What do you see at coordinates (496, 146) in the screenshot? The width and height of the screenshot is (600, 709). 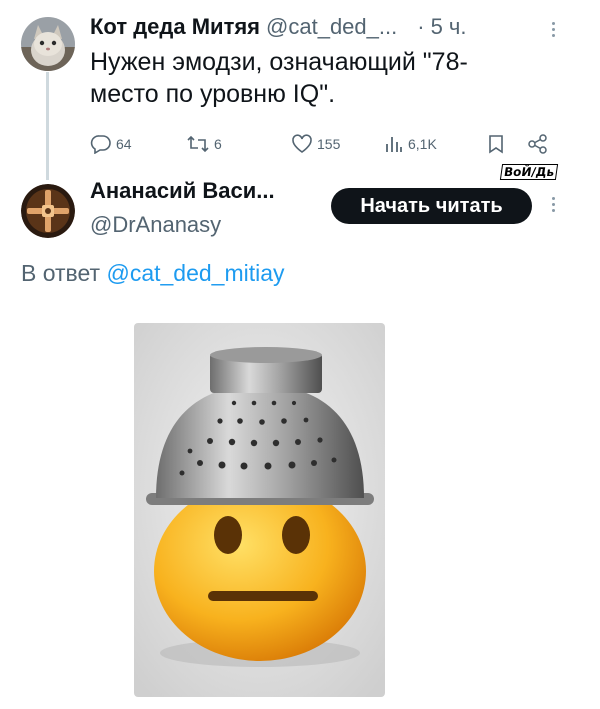 I see `bookmark-icon` at bounding box center [496, 146].